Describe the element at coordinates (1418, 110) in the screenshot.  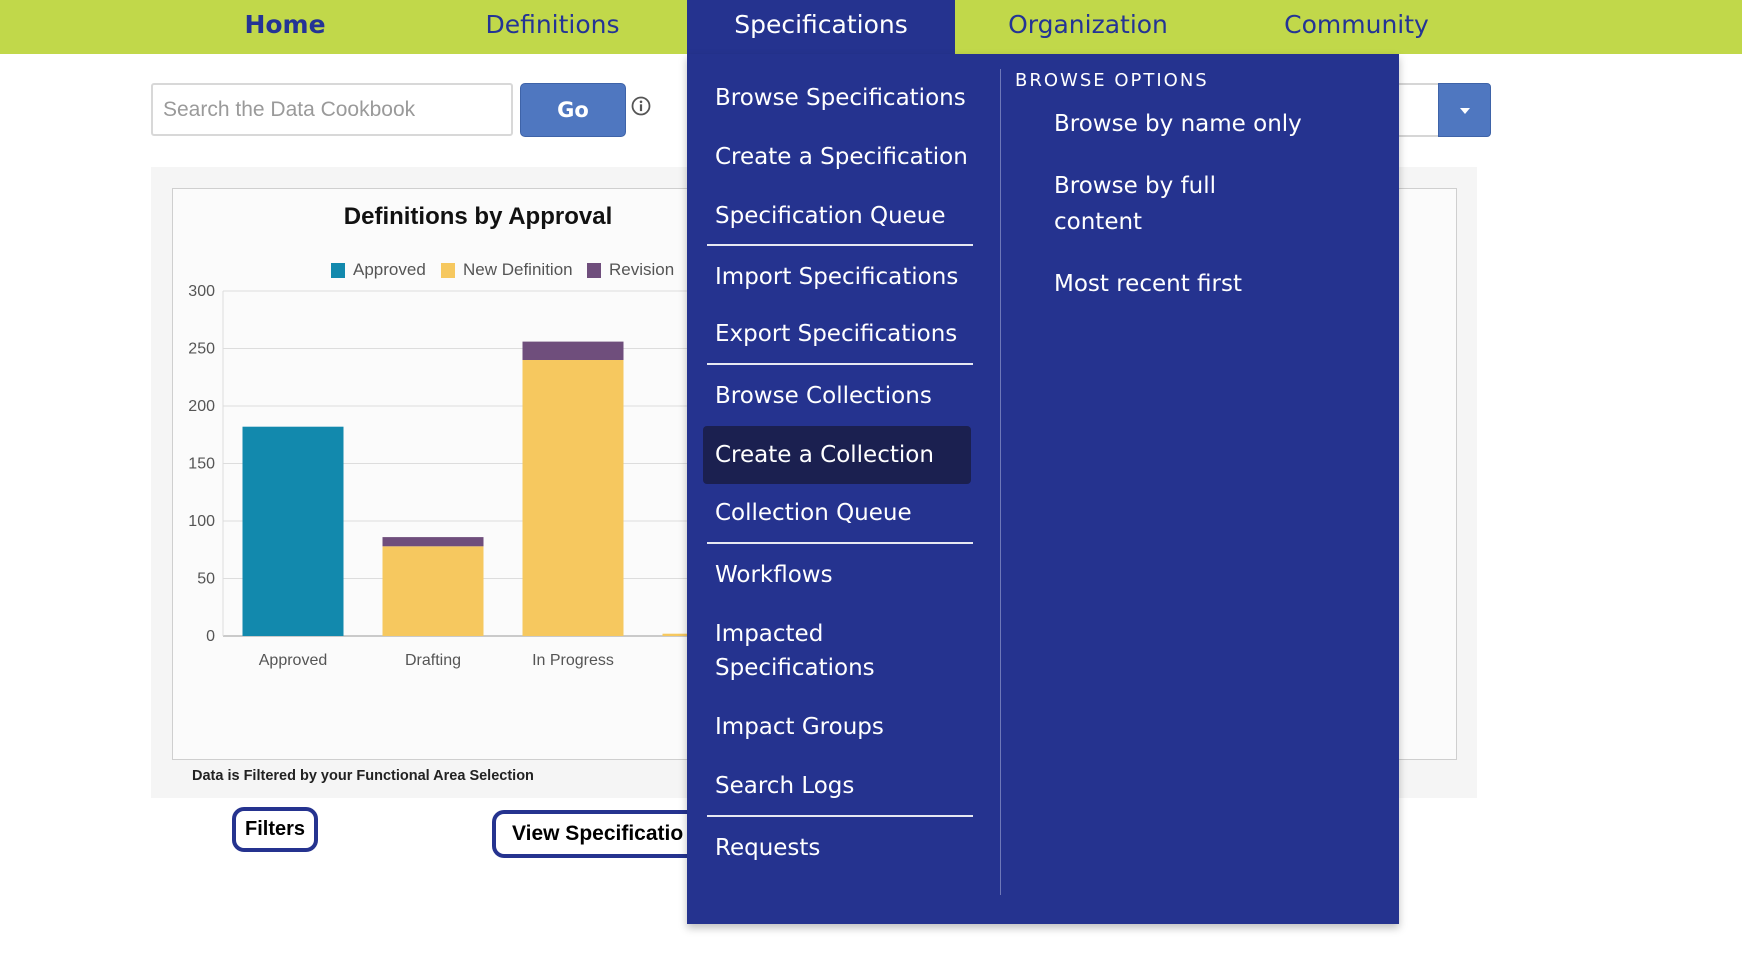
I see `functional-area-select` at that location.